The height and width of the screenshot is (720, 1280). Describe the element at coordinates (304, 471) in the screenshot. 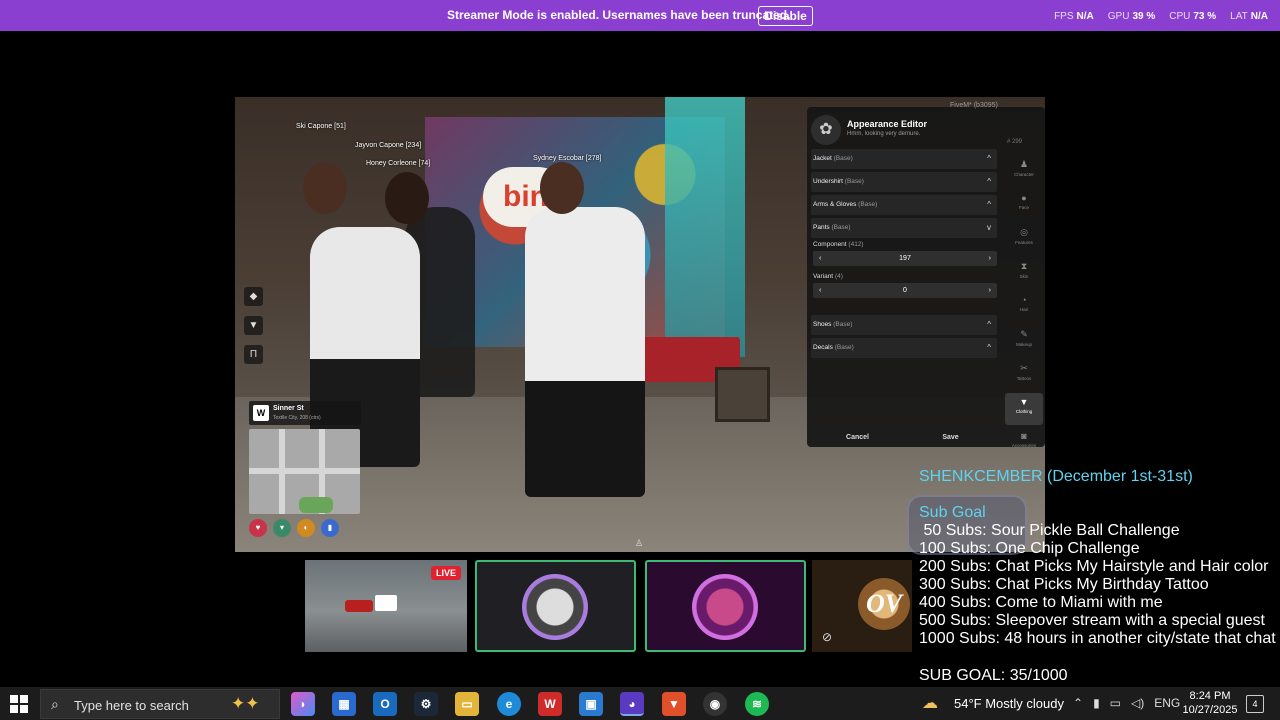

I see `minimap` at that location.